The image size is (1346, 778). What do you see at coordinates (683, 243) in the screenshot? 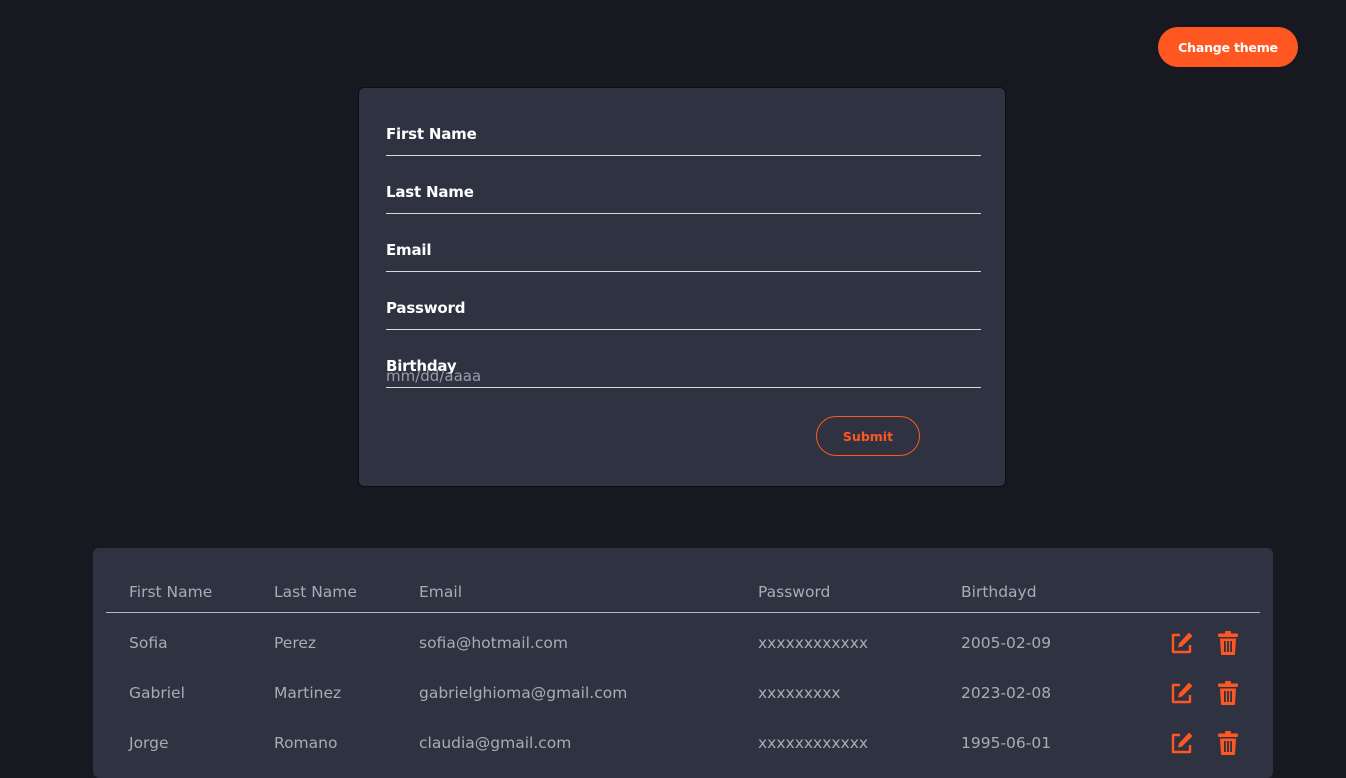
I see `email-field: Email` at bounding box center [683, 243].